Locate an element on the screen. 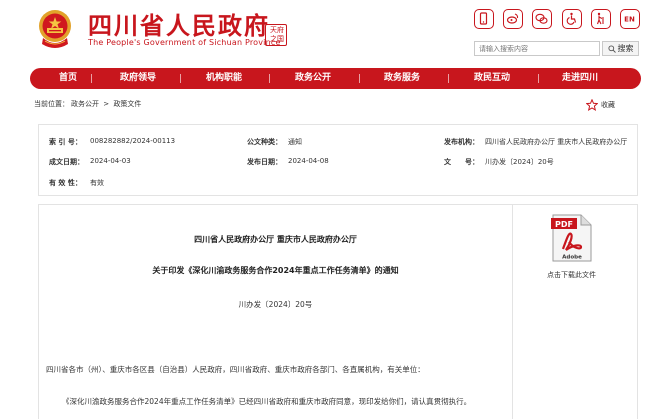  star-icon is located at coordinates (592, 105).